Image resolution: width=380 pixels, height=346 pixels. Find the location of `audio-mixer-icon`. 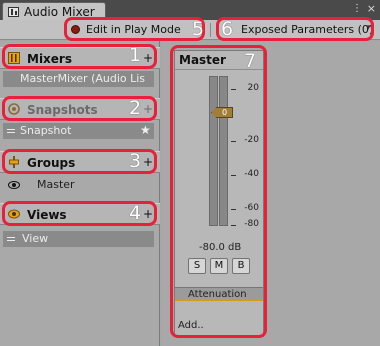

audio-mixer-icon is located at coordinates (13, 12).